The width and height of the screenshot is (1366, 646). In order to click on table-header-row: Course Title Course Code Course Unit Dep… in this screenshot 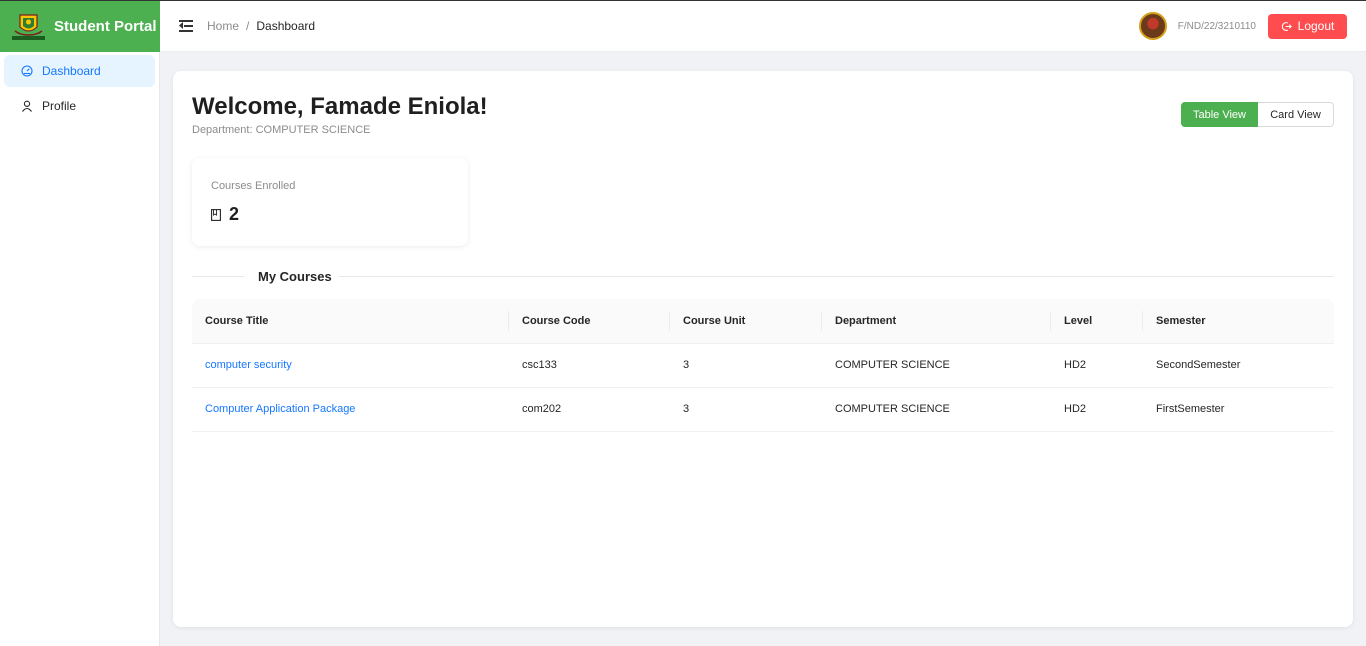, I will do `click(763, 321)`.